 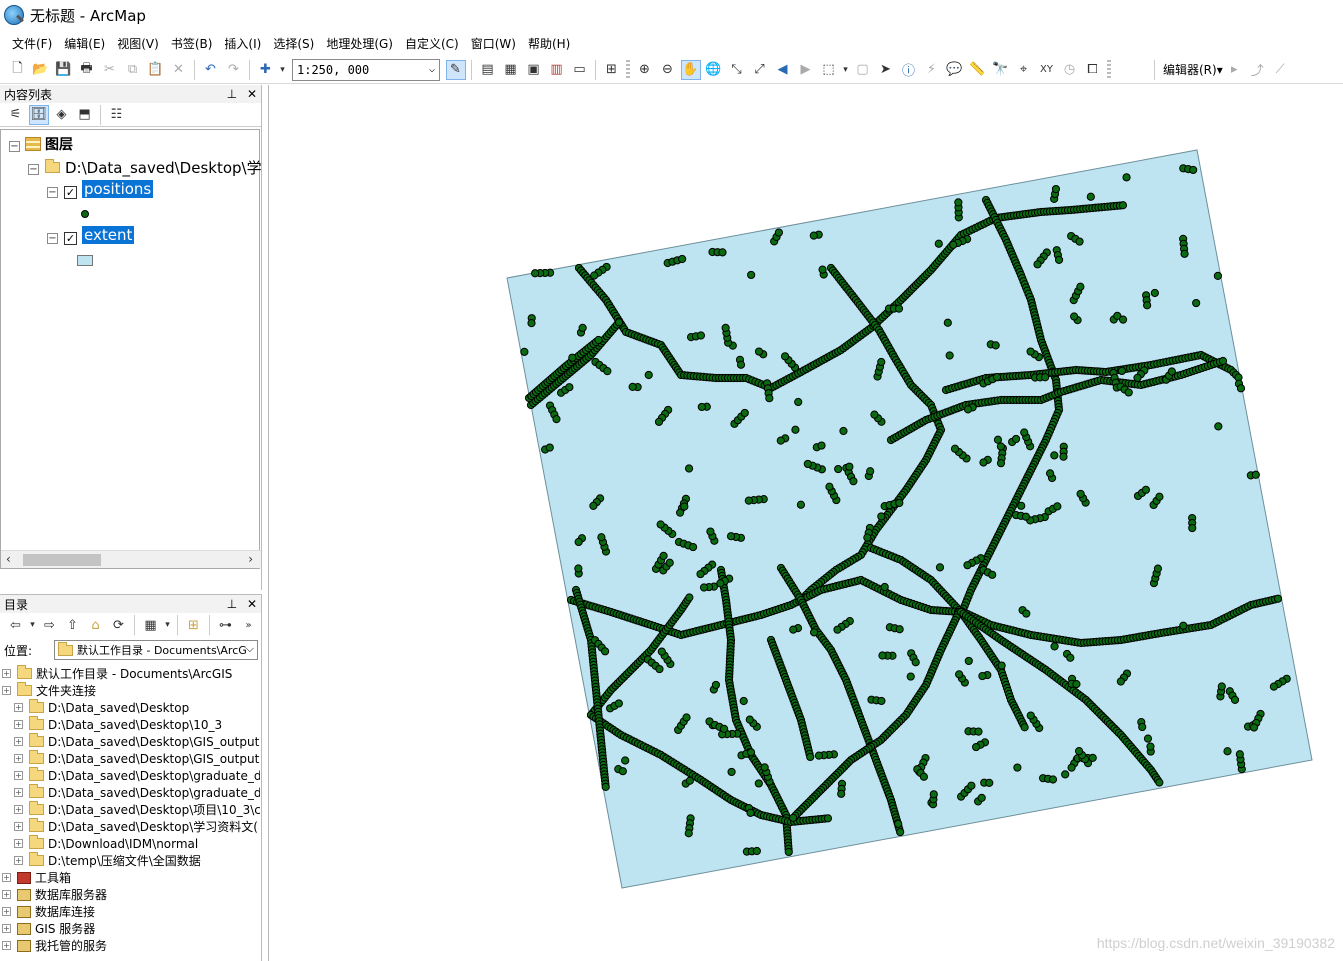 What do you see at coordinates (714, 70) in the screenshot?
I see `full-extent-globe-icon: 🌐` at bounding box center [714, 70].